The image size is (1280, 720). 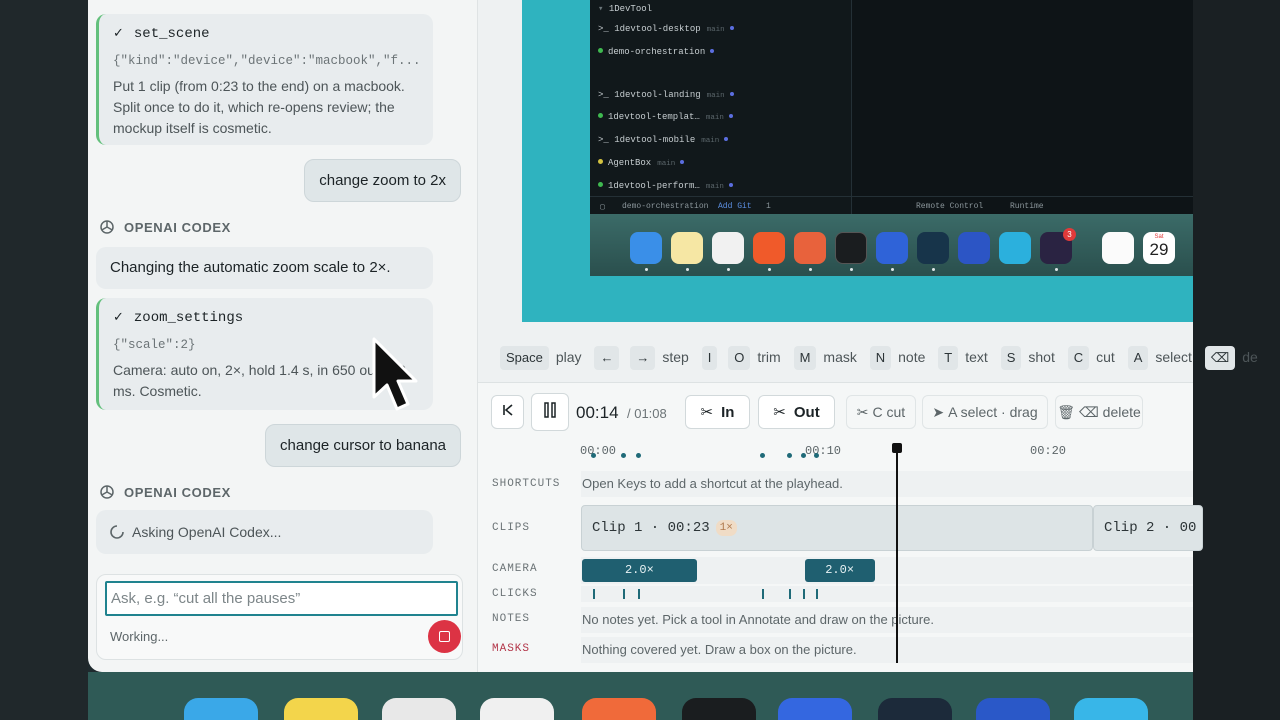 I want to click on tool-call-title: ✓ set_scene, so click(x=161, y=34).